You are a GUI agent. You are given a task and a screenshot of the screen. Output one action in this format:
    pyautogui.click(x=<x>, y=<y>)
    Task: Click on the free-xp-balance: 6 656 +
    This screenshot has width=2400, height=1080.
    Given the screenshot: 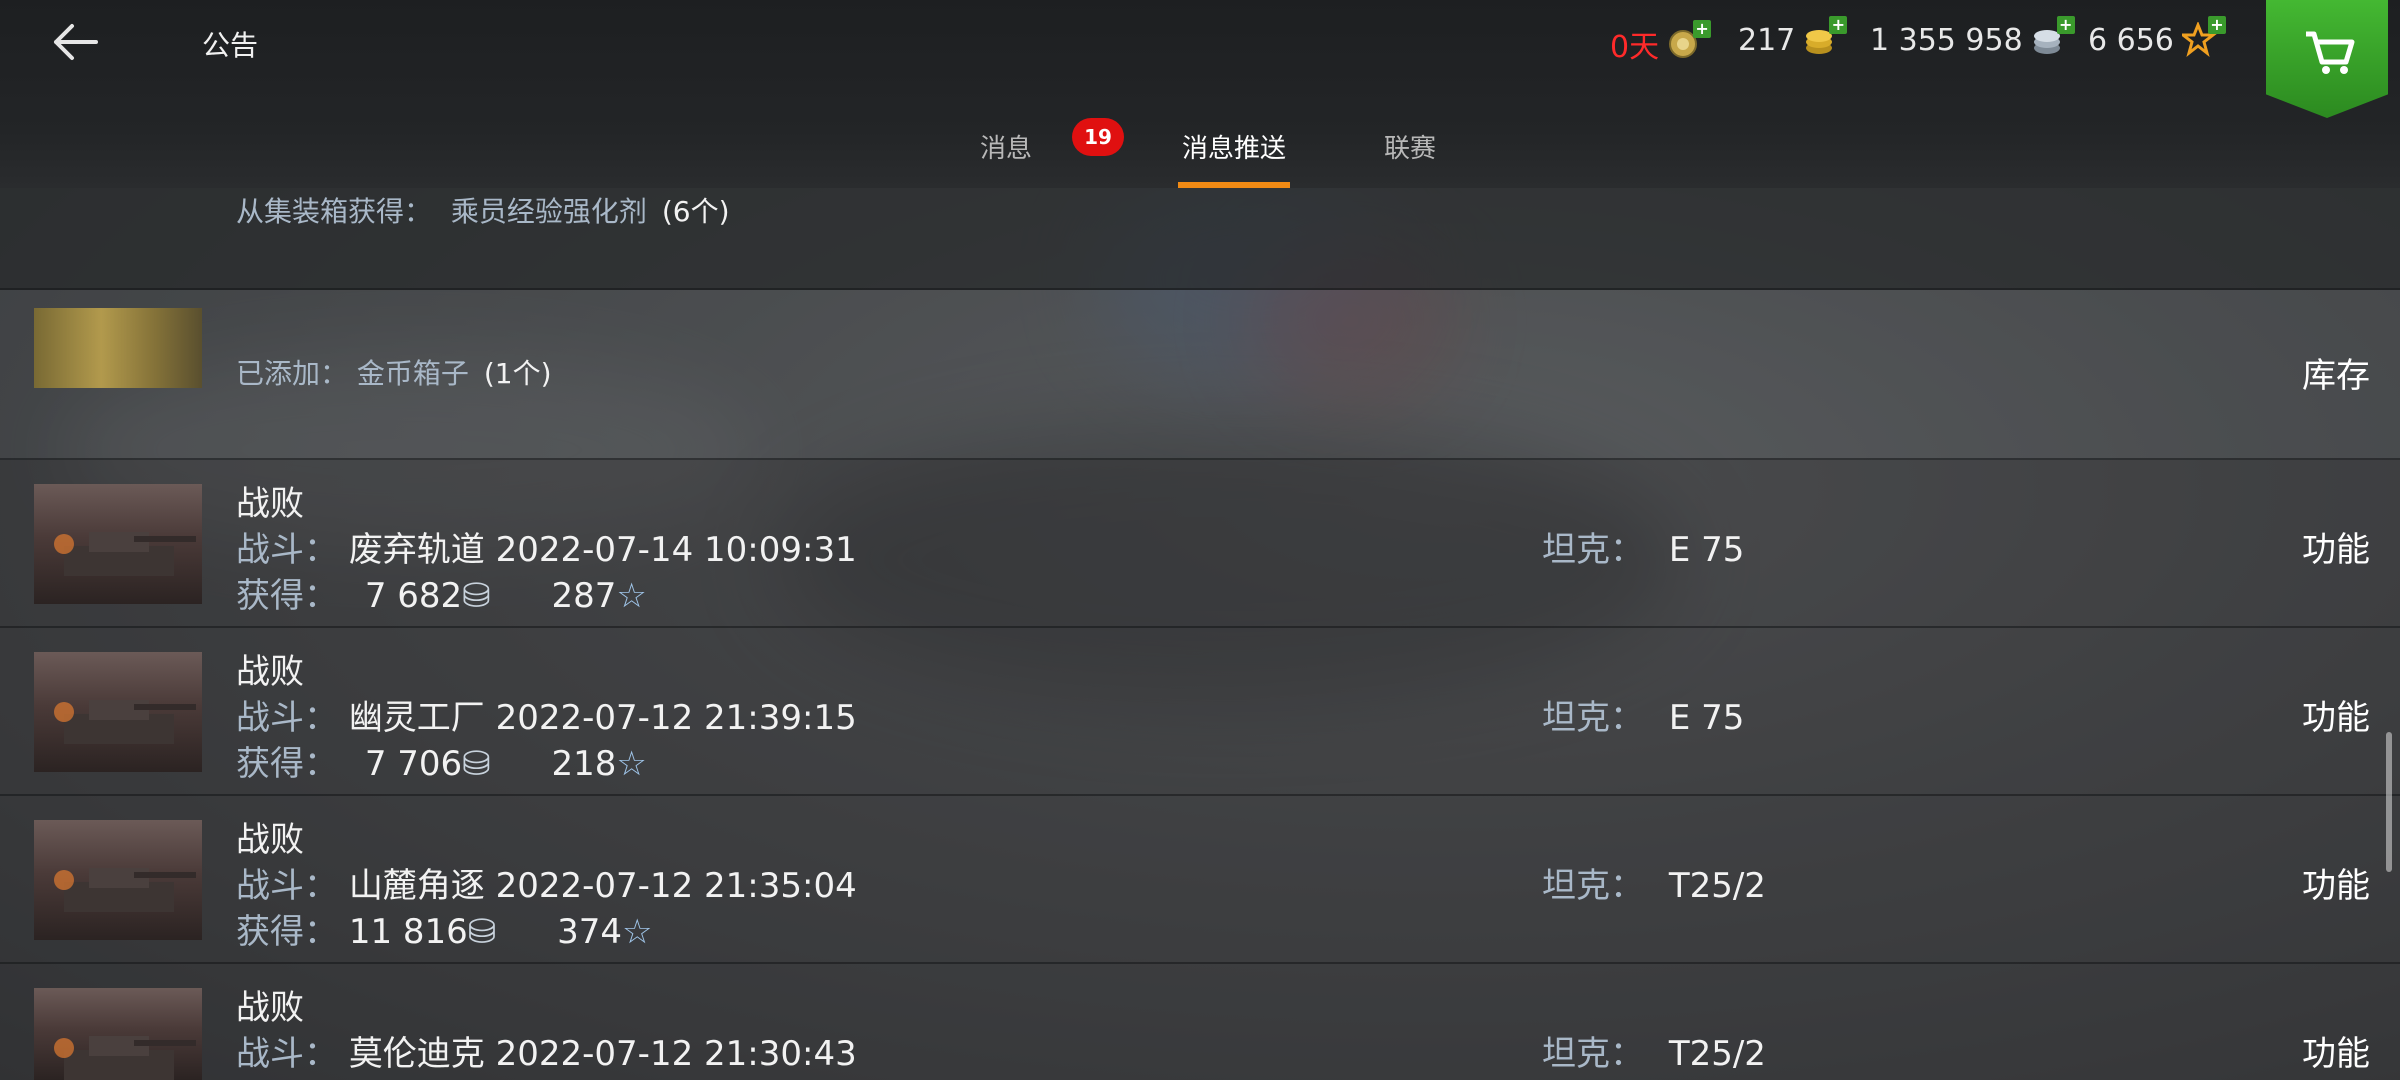 What is the action you would take?
    pyautogui.click(x=2157, y=37)
    